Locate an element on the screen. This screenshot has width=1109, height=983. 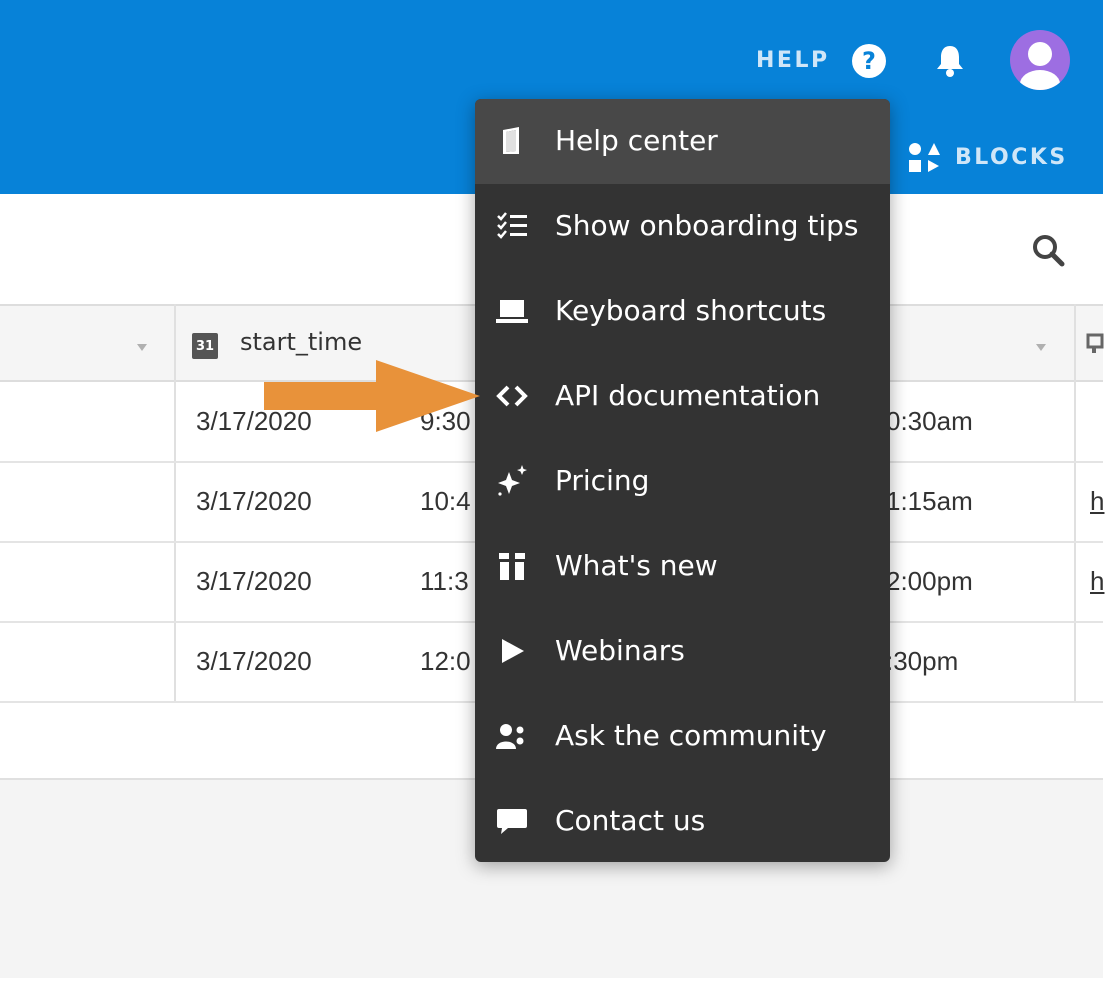
menu-item-label: Pricing is located at coordinates (602, 480).